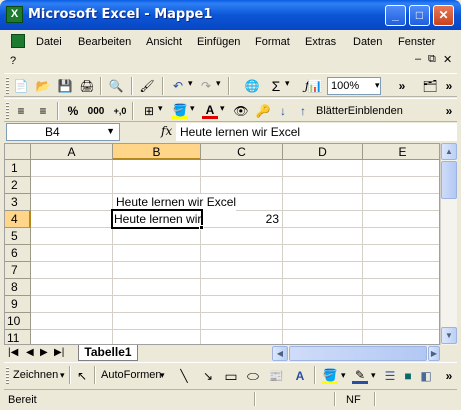 Image resolution: width=461 pixels, height=410 pixels. Describe the element at coordinates (449, 180) in the screenshot. I see `vertical-scroll-thumb` at that location.